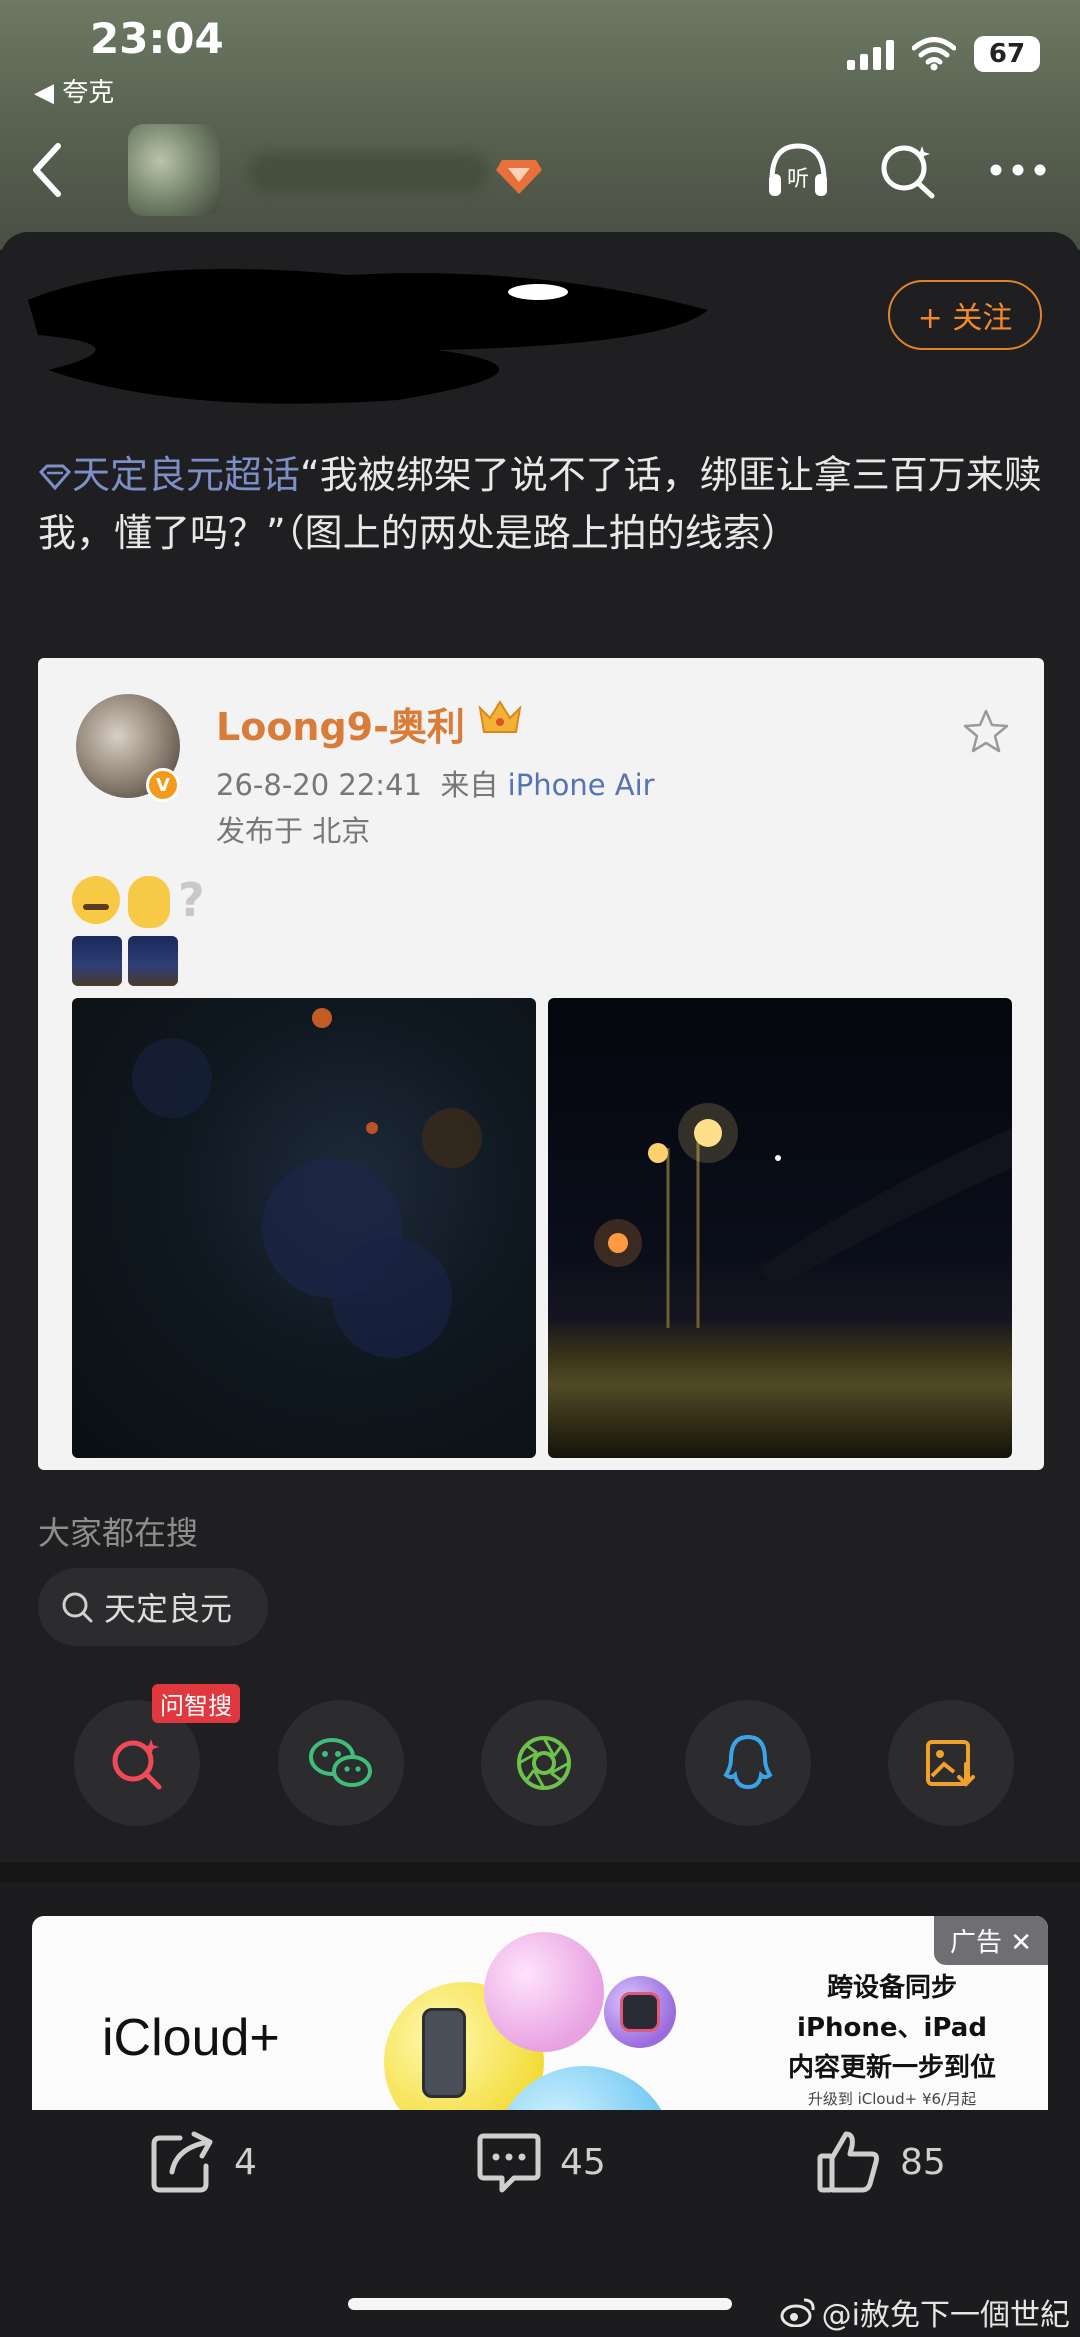 The height and width of the screenshot is (2337, 1080). Describe the element at coordinates (500, 716) in the screenshot. I see `crown-icon` at that location.